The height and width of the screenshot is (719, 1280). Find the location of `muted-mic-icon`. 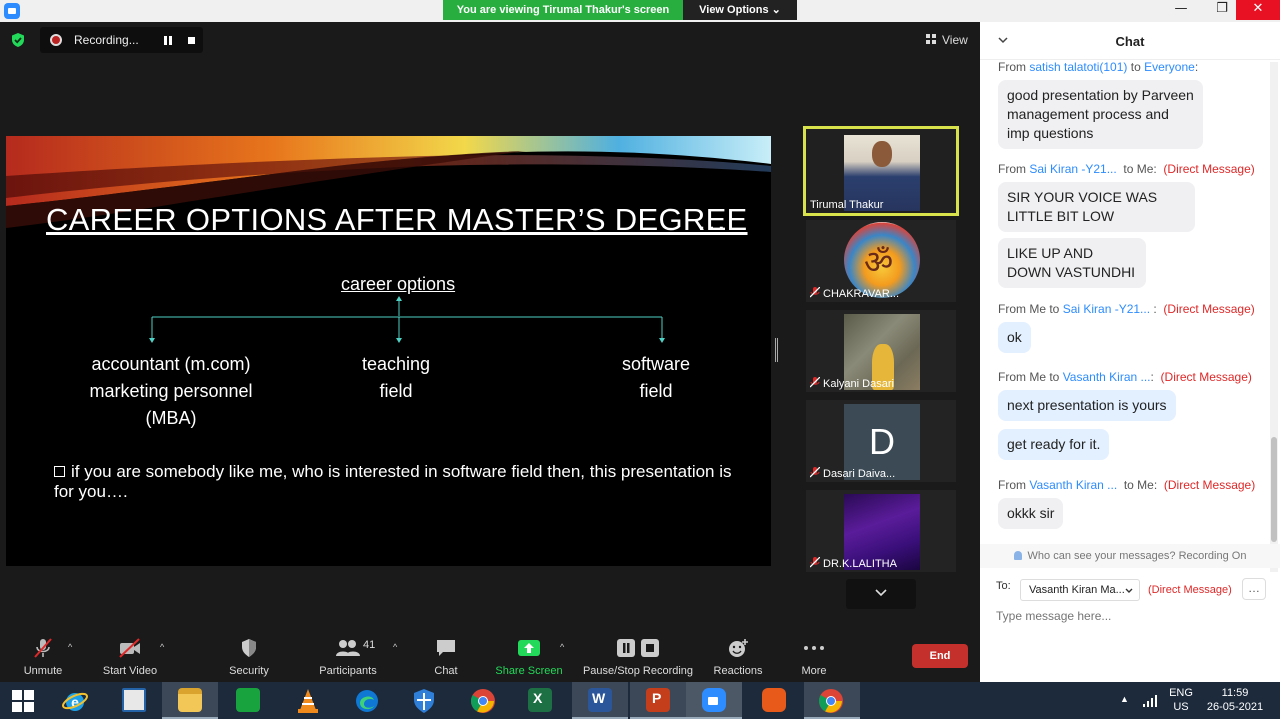

muted-mic-icon is located at coordinates (815, 382).